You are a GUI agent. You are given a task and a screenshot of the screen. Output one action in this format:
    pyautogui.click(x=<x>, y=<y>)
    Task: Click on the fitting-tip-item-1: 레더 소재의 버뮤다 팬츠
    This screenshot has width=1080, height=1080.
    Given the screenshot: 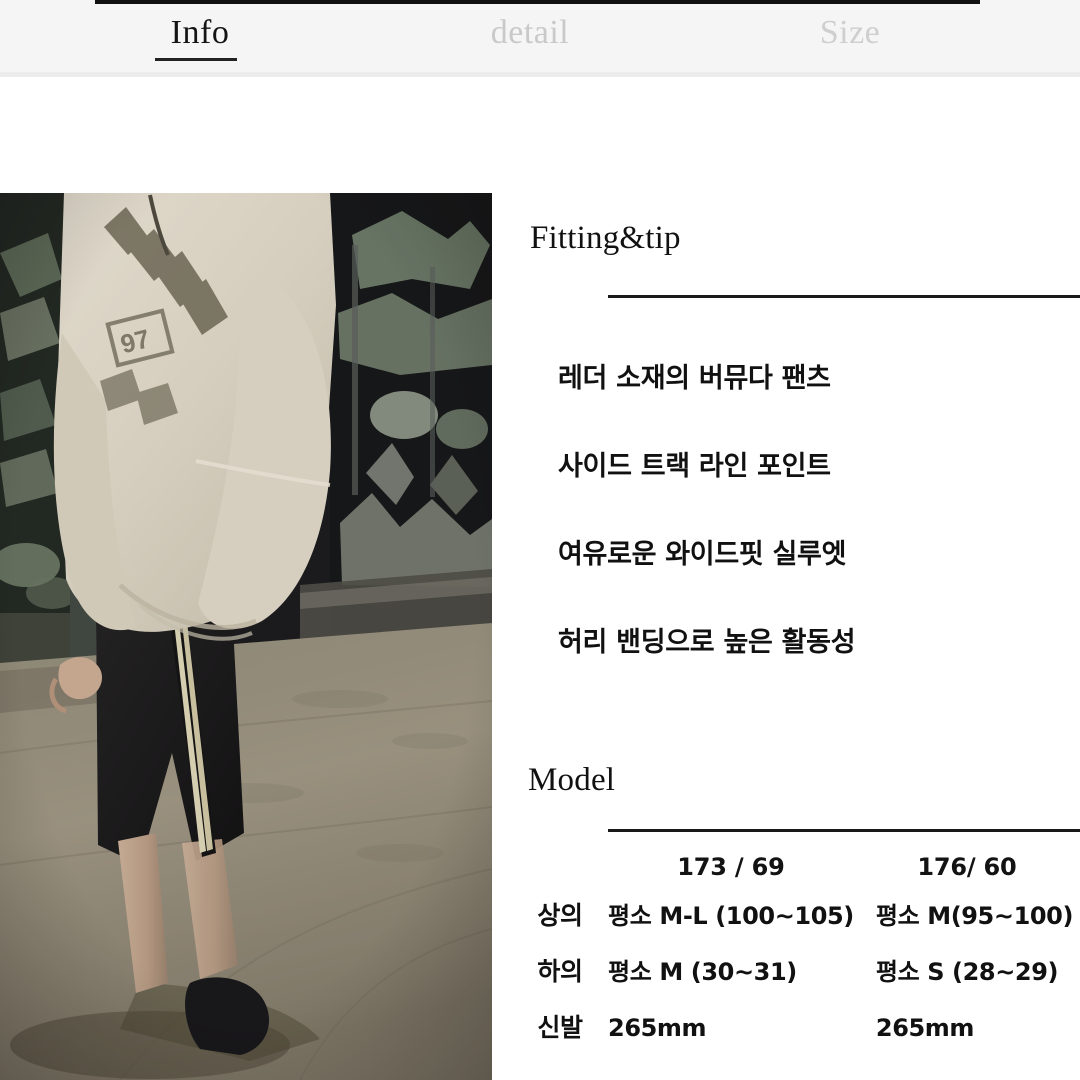 What is the action you would take?
    pyautogui.click(x=694, y=378)
    